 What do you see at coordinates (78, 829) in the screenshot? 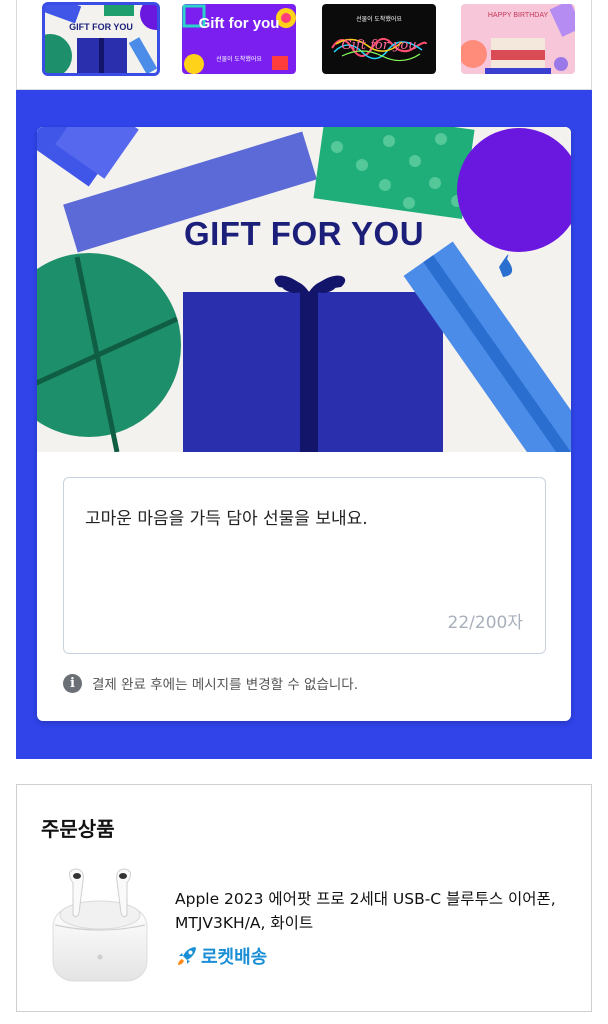
I see `order-section-title: 주문상품` at bounding box center [78, 829].